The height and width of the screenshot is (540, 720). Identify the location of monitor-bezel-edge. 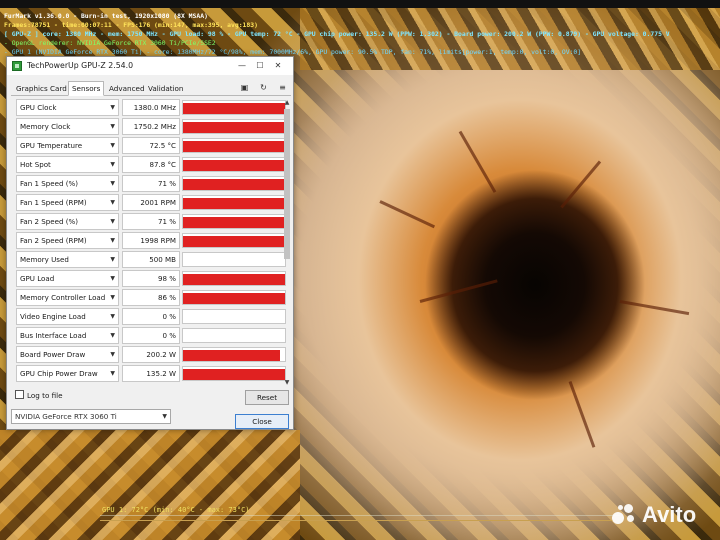
(360, 4).